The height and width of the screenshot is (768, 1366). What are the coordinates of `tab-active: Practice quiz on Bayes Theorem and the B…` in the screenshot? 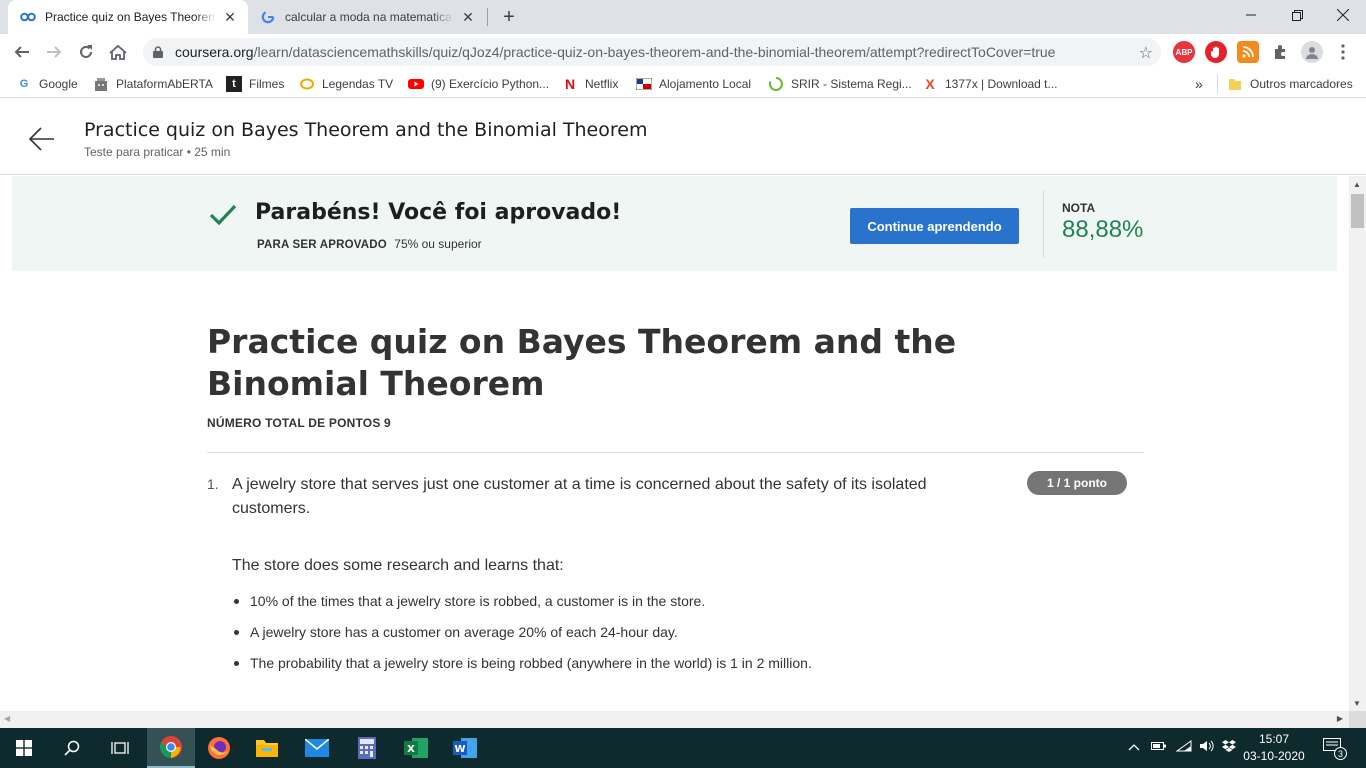 It's located at (128, 17).